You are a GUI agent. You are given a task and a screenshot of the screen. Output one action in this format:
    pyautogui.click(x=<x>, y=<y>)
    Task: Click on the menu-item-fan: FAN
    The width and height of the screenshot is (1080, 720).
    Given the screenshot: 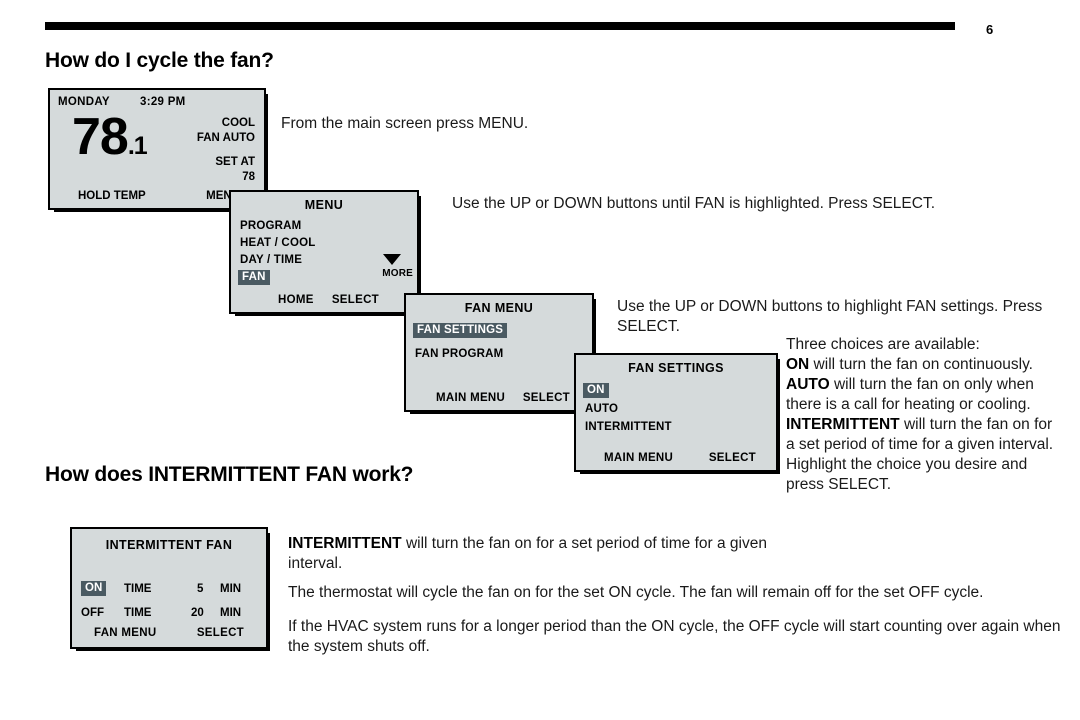 What is the action you would take?
    pyautogui.click(x=254, y=278)
    